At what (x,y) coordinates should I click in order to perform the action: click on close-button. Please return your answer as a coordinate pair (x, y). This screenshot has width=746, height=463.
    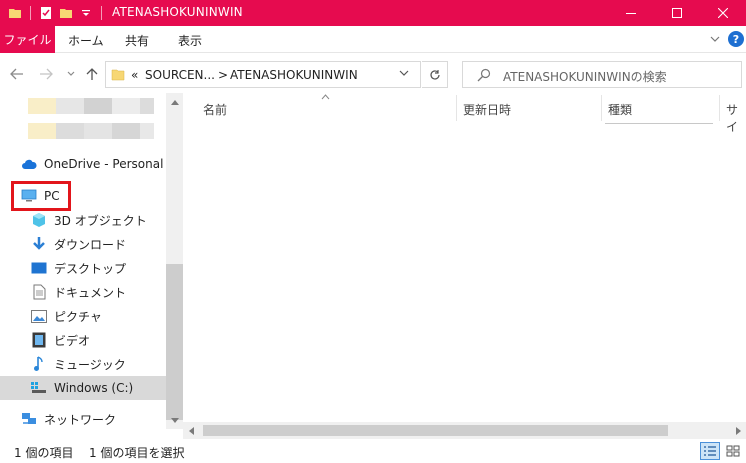
    Looking at the image, I should click on (723, 13).